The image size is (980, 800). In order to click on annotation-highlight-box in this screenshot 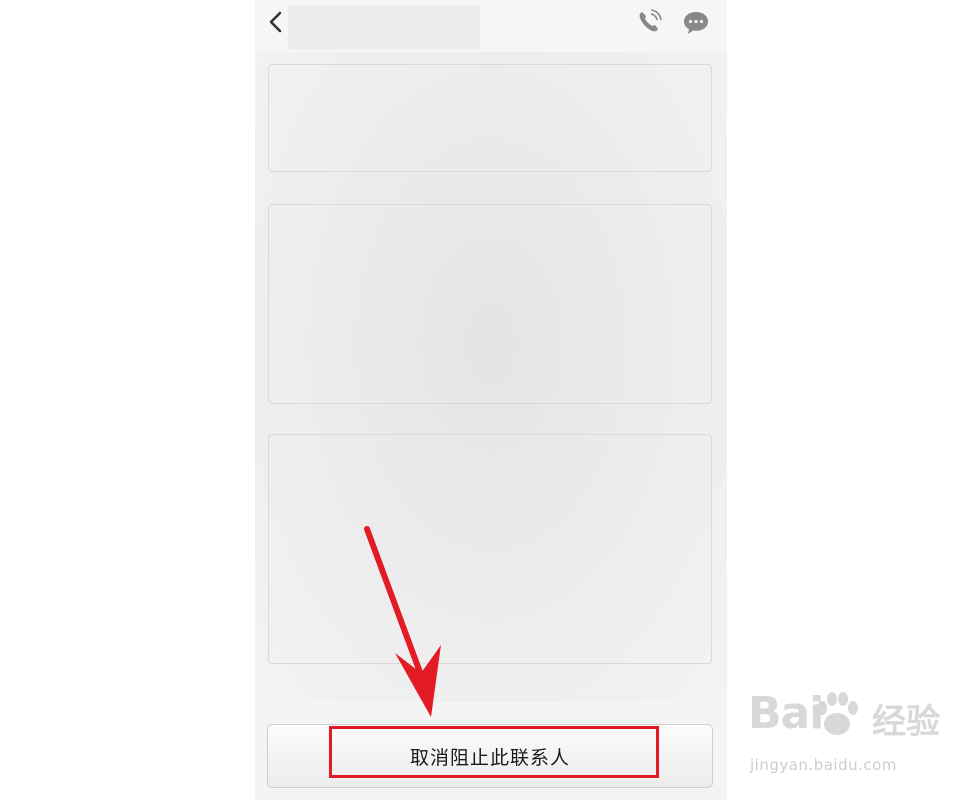, I will do `click(494, 752)`.